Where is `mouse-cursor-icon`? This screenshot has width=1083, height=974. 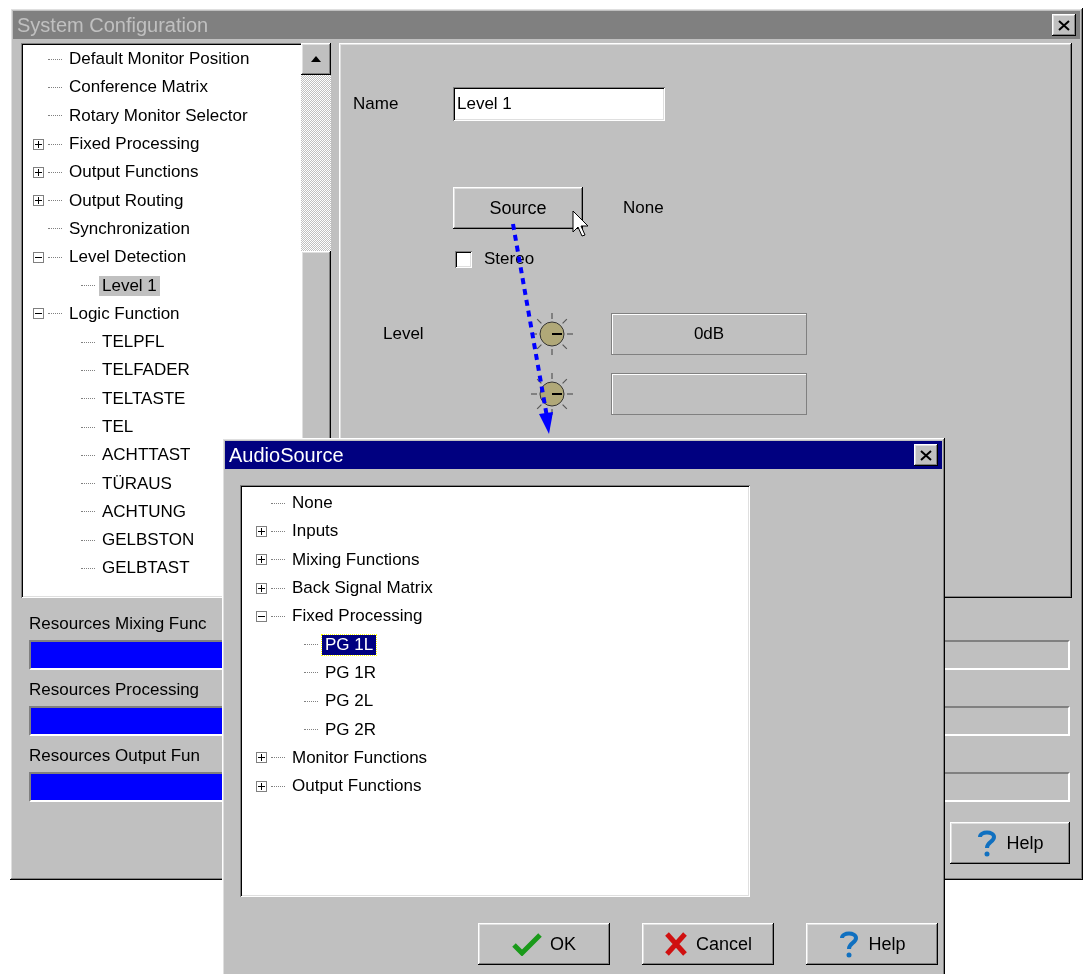
mouse-cursor-icon is located at coordinates (581, 224).